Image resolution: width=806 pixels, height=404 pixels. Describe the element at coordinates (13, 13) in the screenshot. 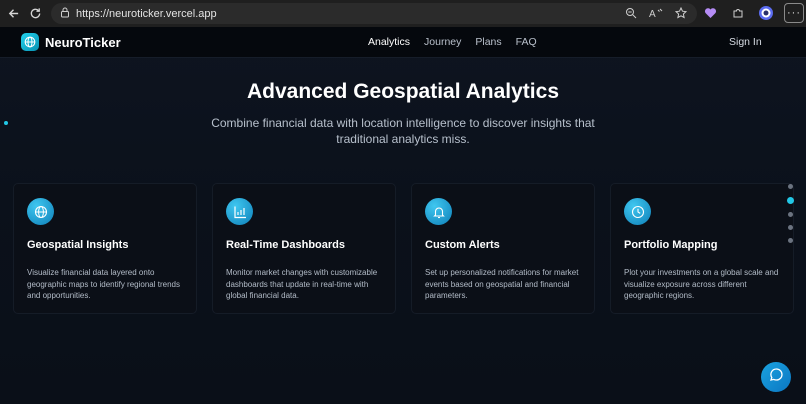

I see `back-icon` at that location.